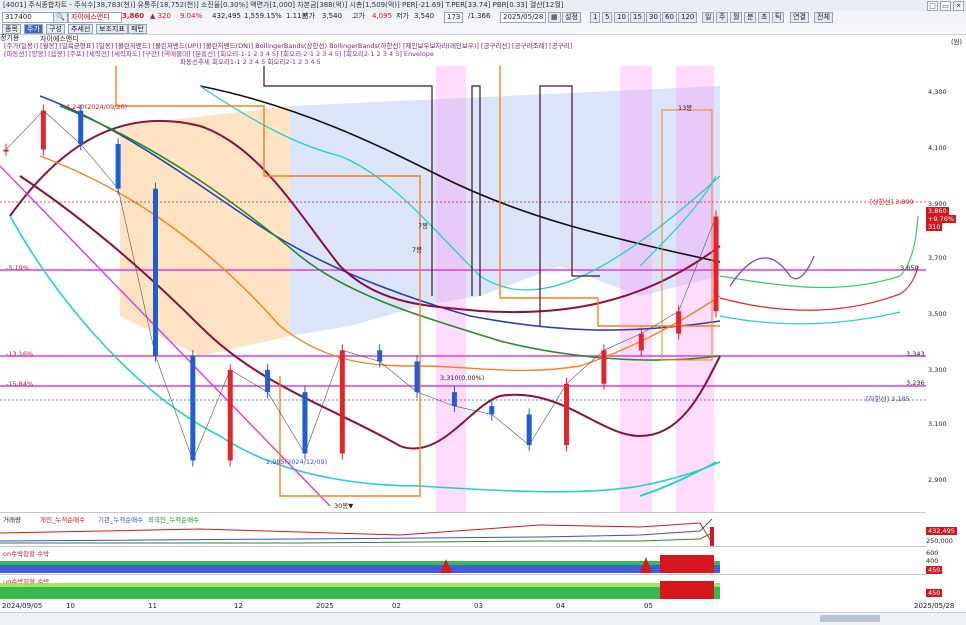  I want to click on ratio-value: /1.366, so click(479, 16).